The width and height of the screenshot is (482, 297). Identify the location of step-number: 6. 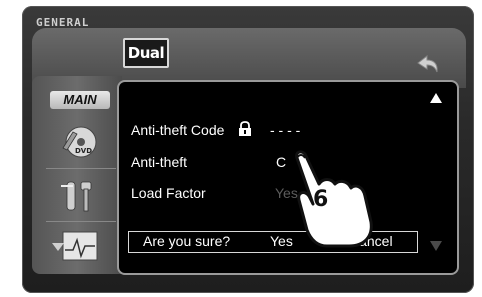
(321, 199).